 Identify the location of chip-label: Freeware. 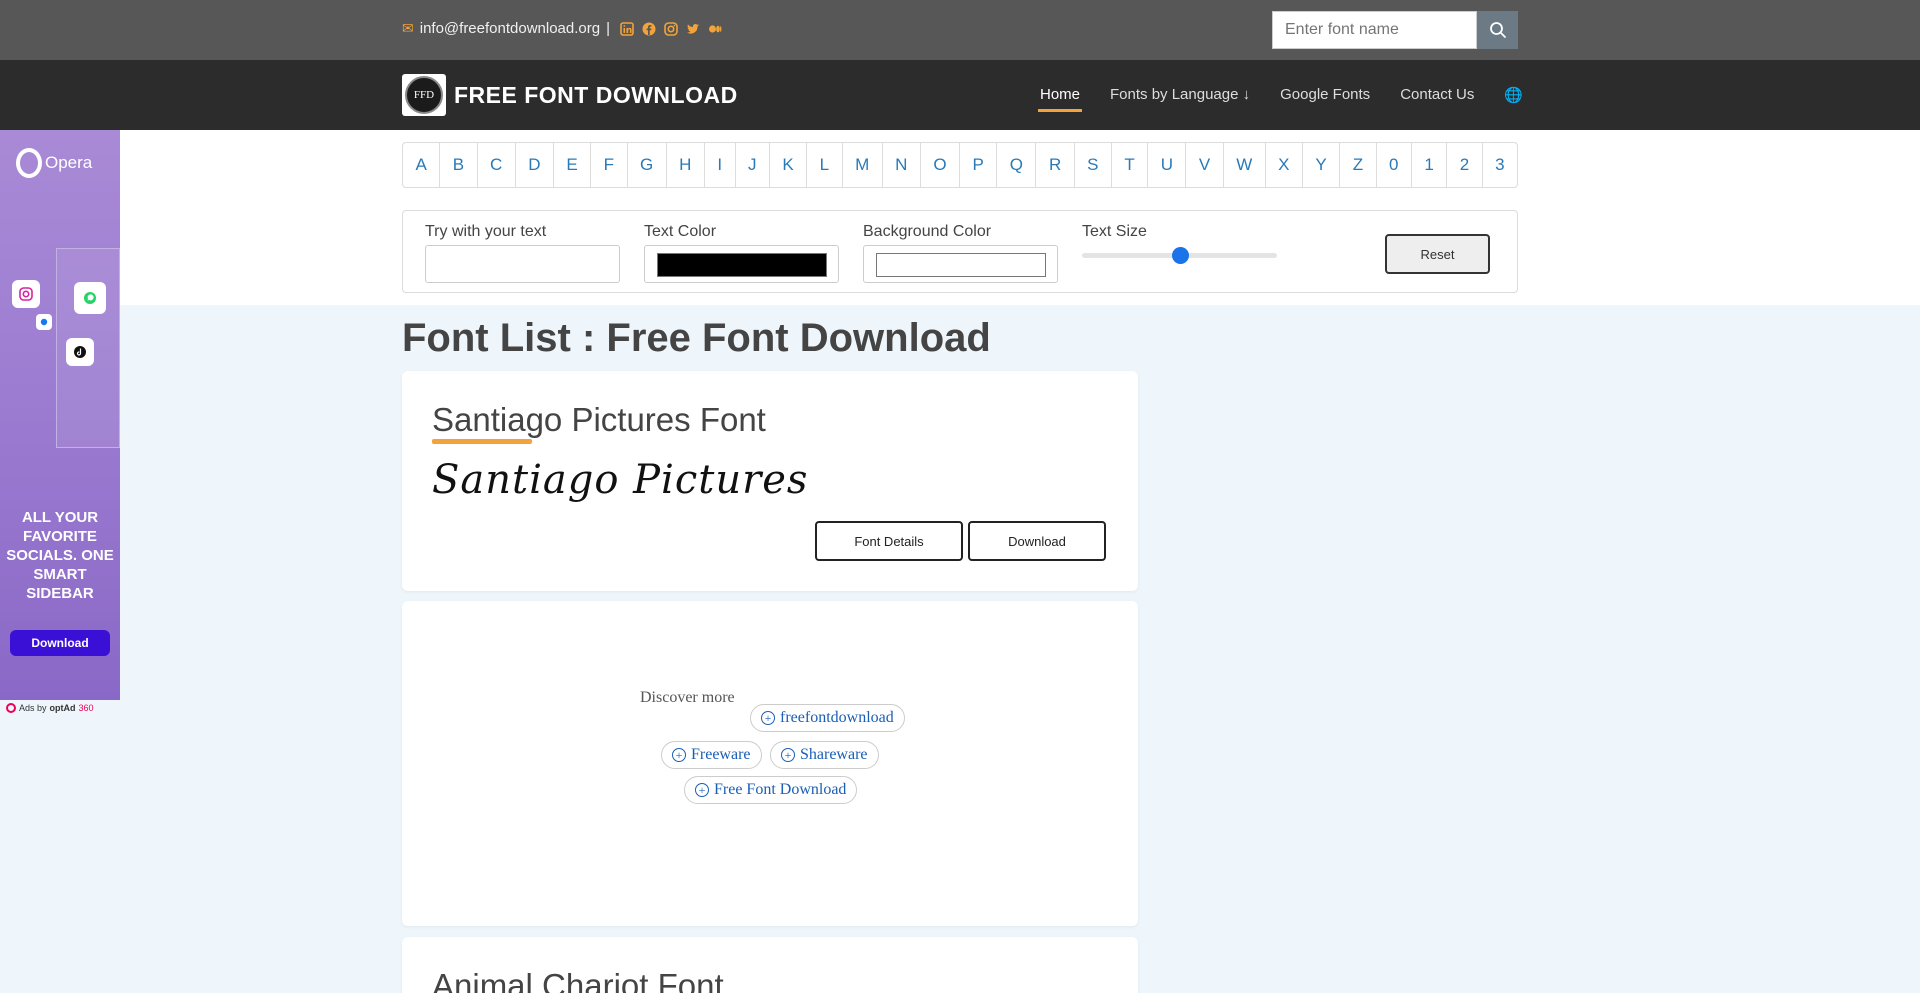
(721, 754).